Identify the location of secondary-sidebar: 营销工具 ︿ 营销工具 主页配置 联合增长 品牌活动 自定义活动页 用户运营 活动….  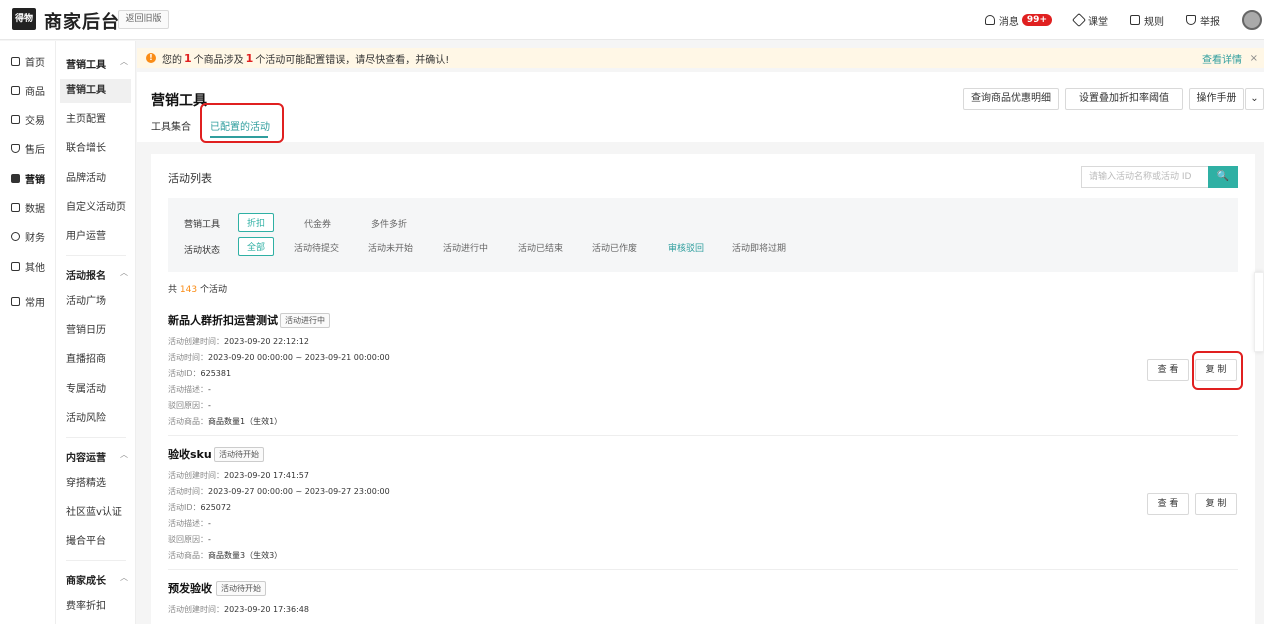
(96, 332).